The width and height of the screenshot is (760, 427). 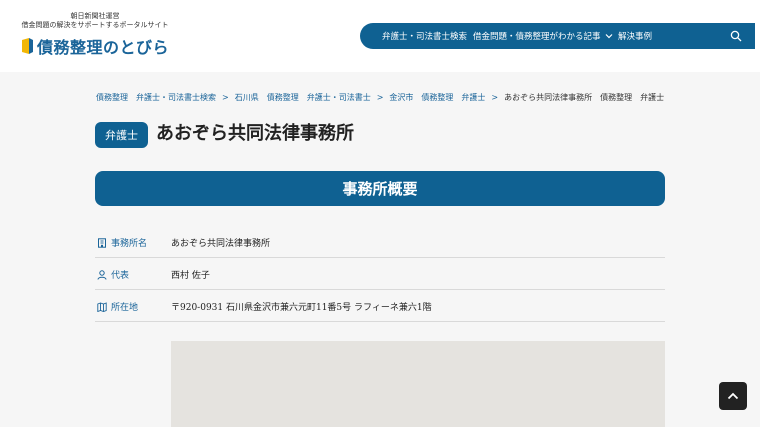 I want to click on breadcrumb-tag: 債務整理, so click(x=616, y=97).